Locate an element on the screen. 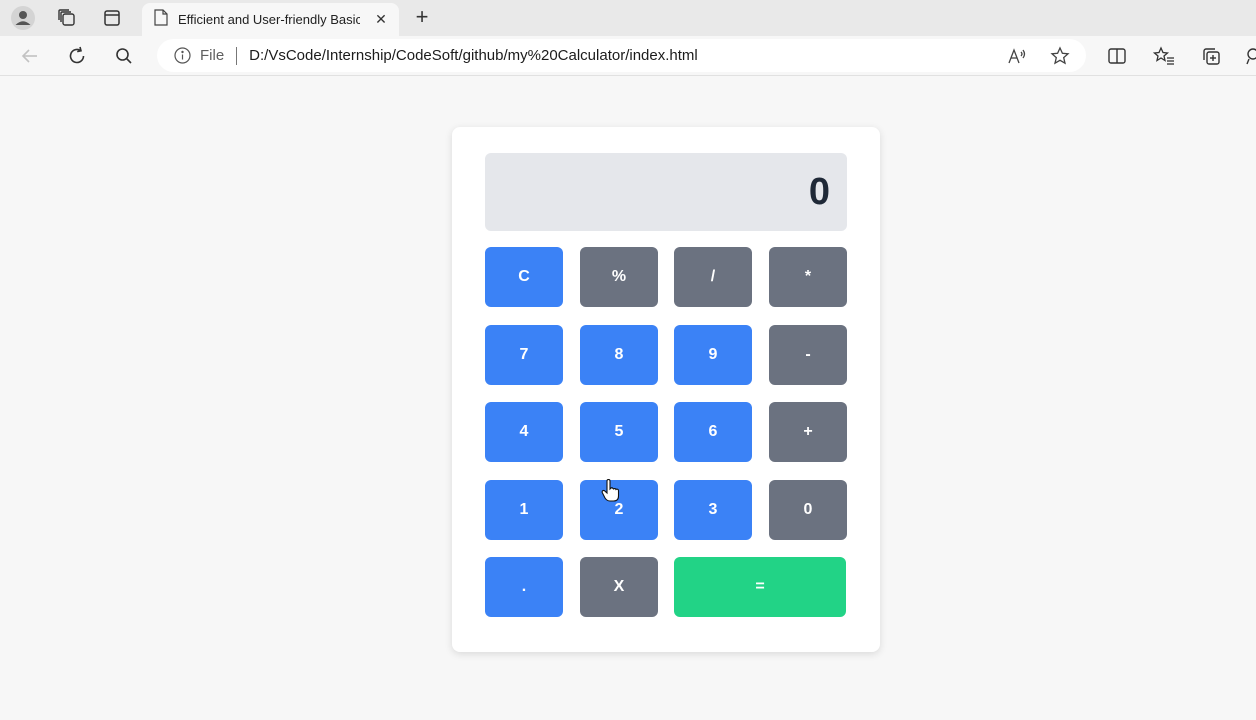 The height and width of the screenshot is (720, 1256). subtract-button: - is located at coordinates (808, 355).